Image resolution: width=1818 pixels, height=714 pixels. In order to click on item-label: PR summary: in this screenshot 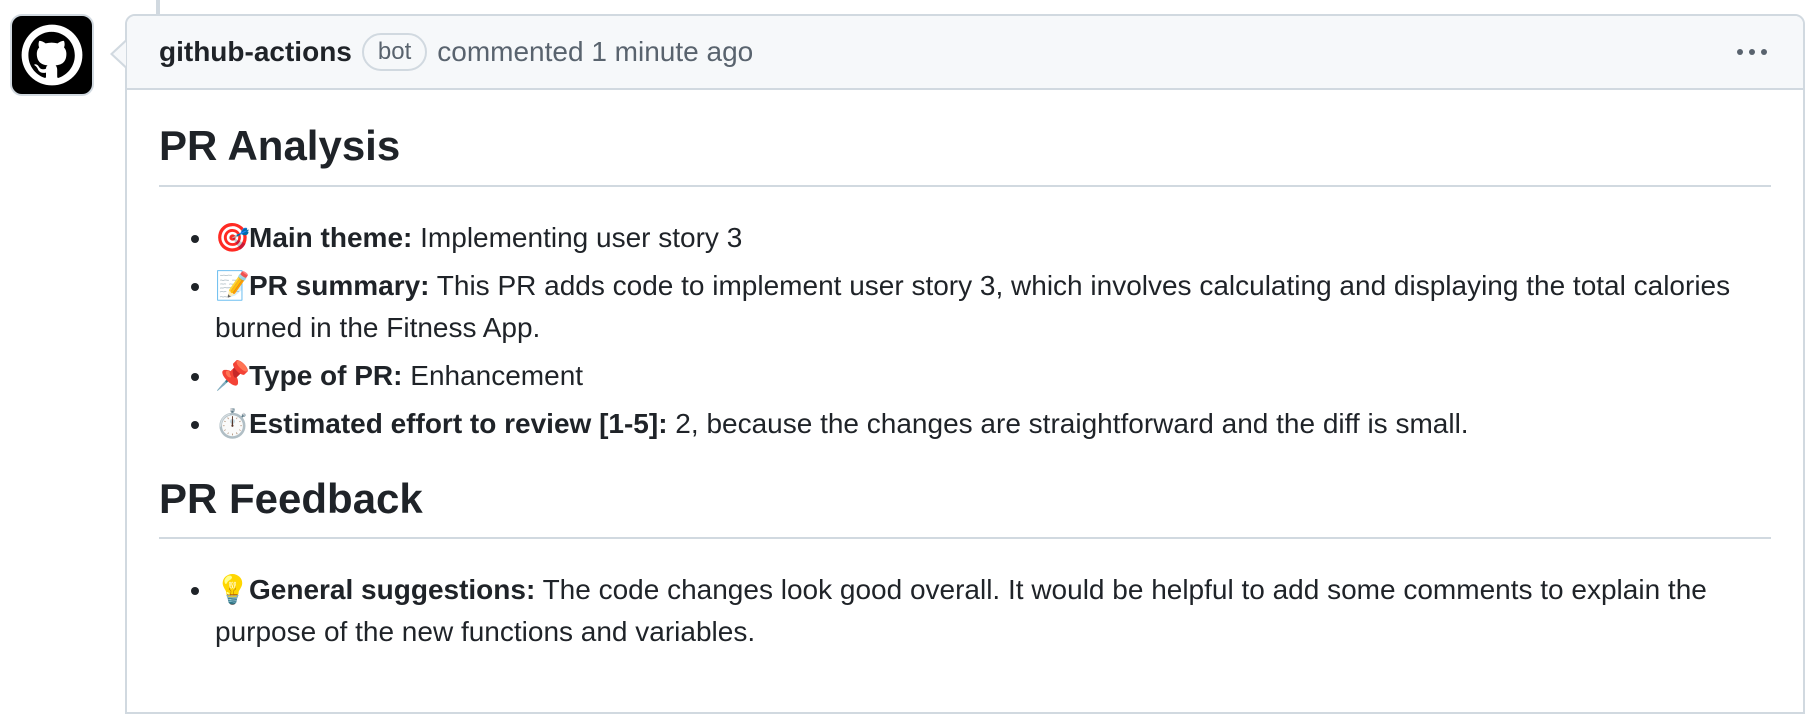, I will do `click(339, 285)`.